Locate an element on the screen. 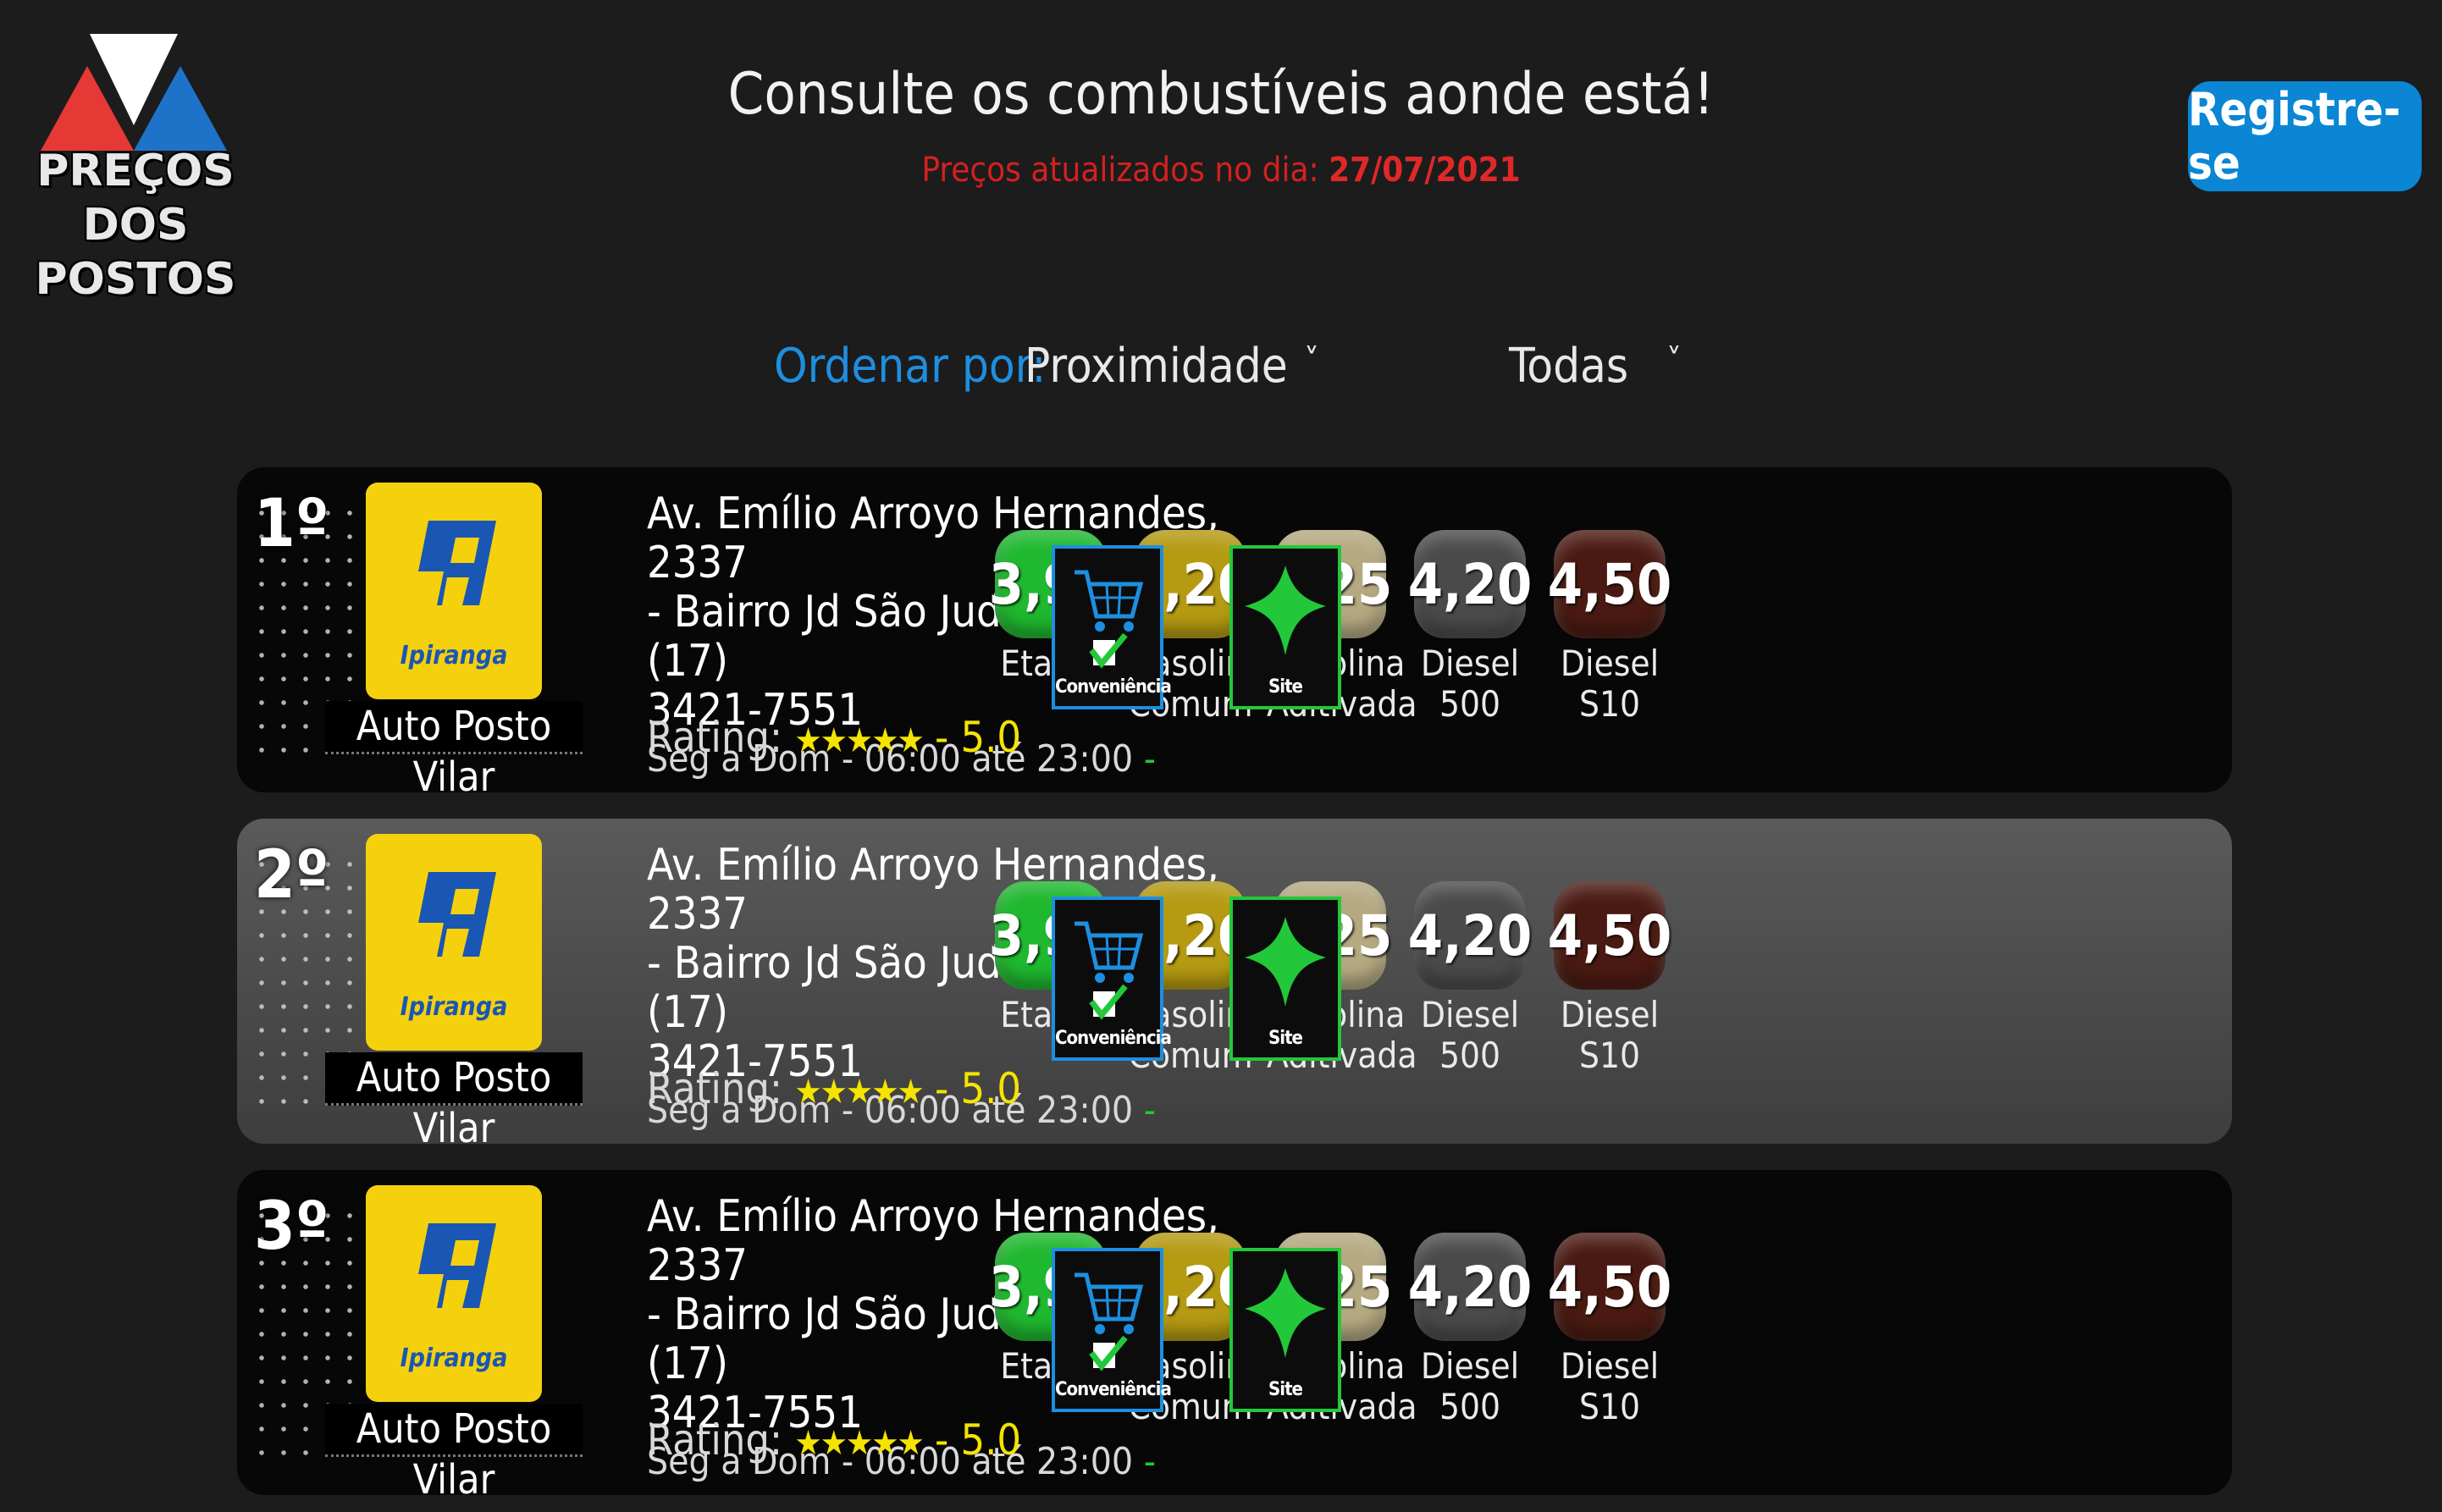  logo-line-2: POSTOS is located at coordinates (135, 279).